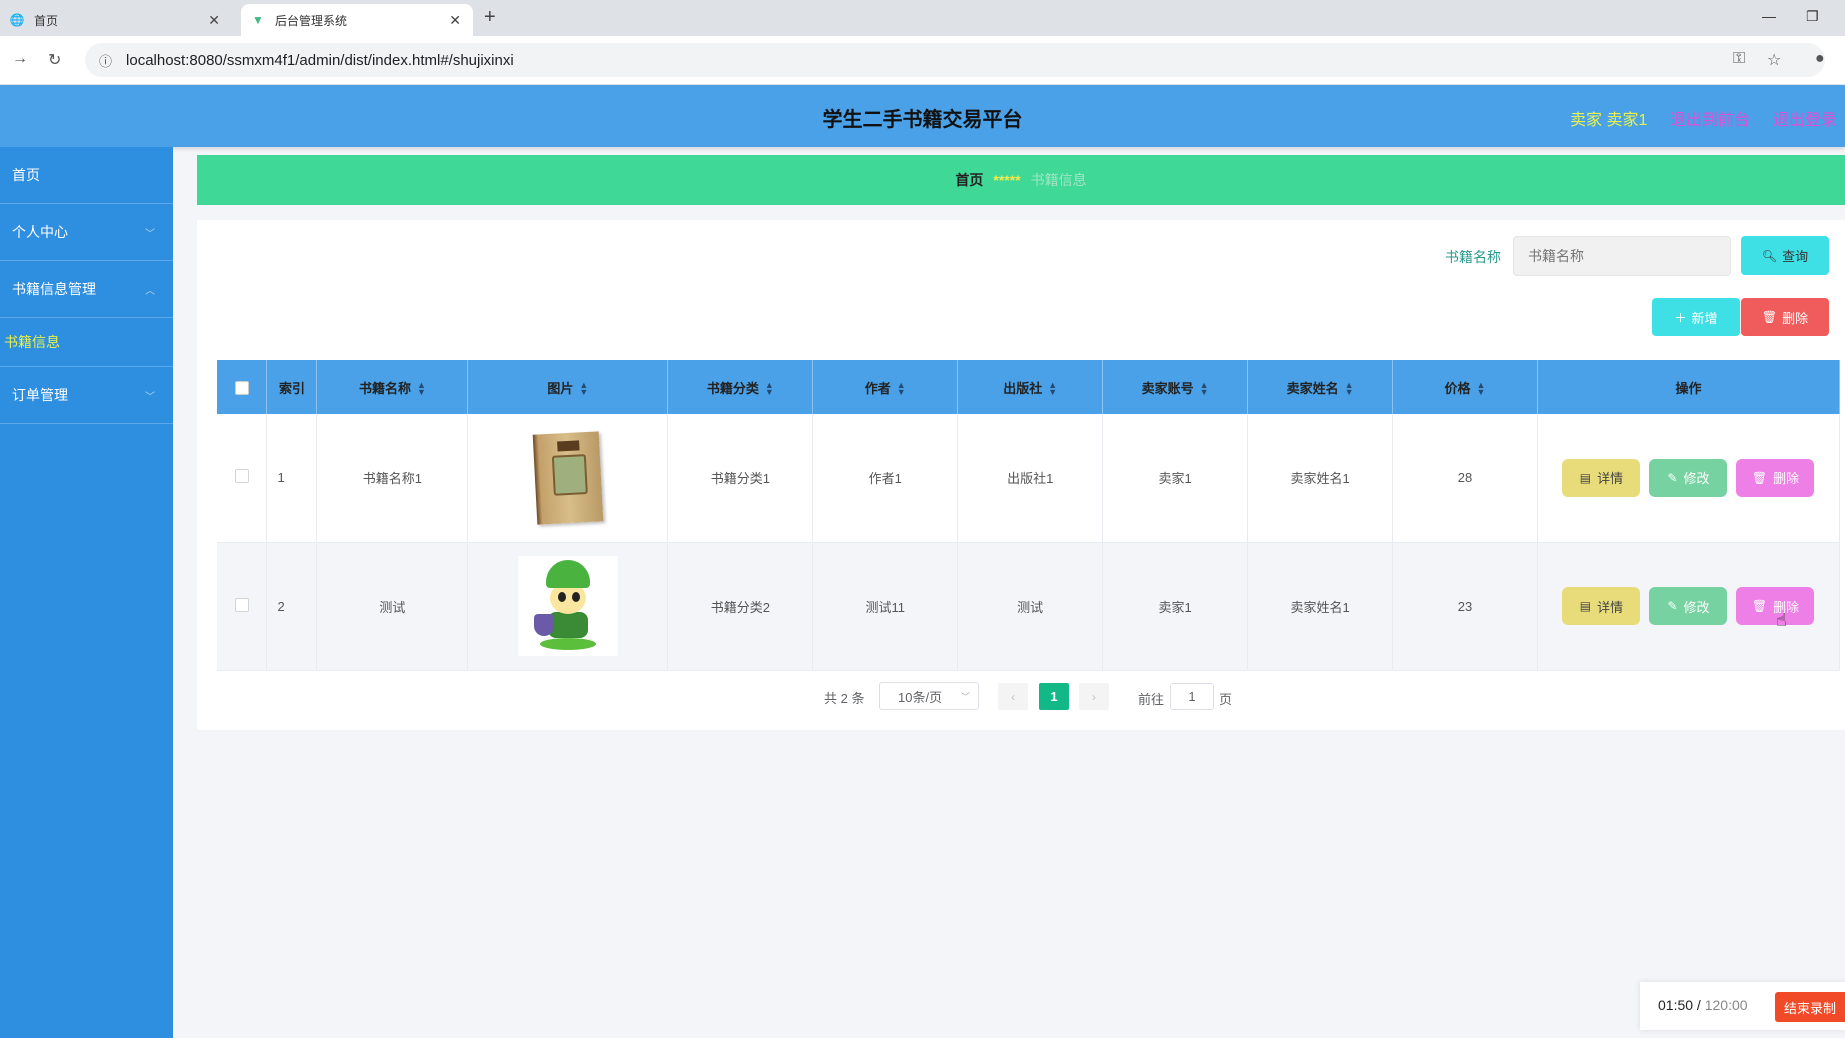 The height and width of the screenshot is (1038, 1845). I want to click on recording-timer: 01:50 / 120:00, so click(1703, 1005).